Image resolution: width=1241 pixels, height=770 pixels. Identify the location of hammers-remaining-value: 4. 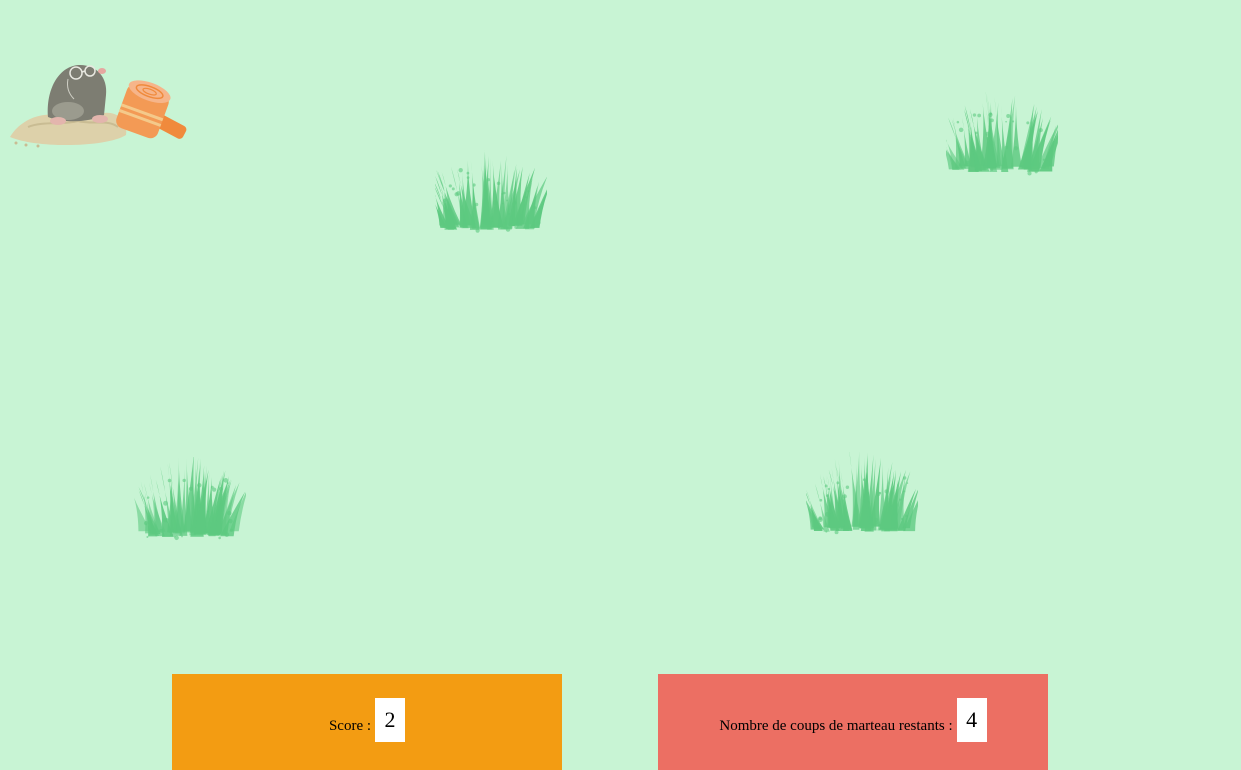
(971, 720).